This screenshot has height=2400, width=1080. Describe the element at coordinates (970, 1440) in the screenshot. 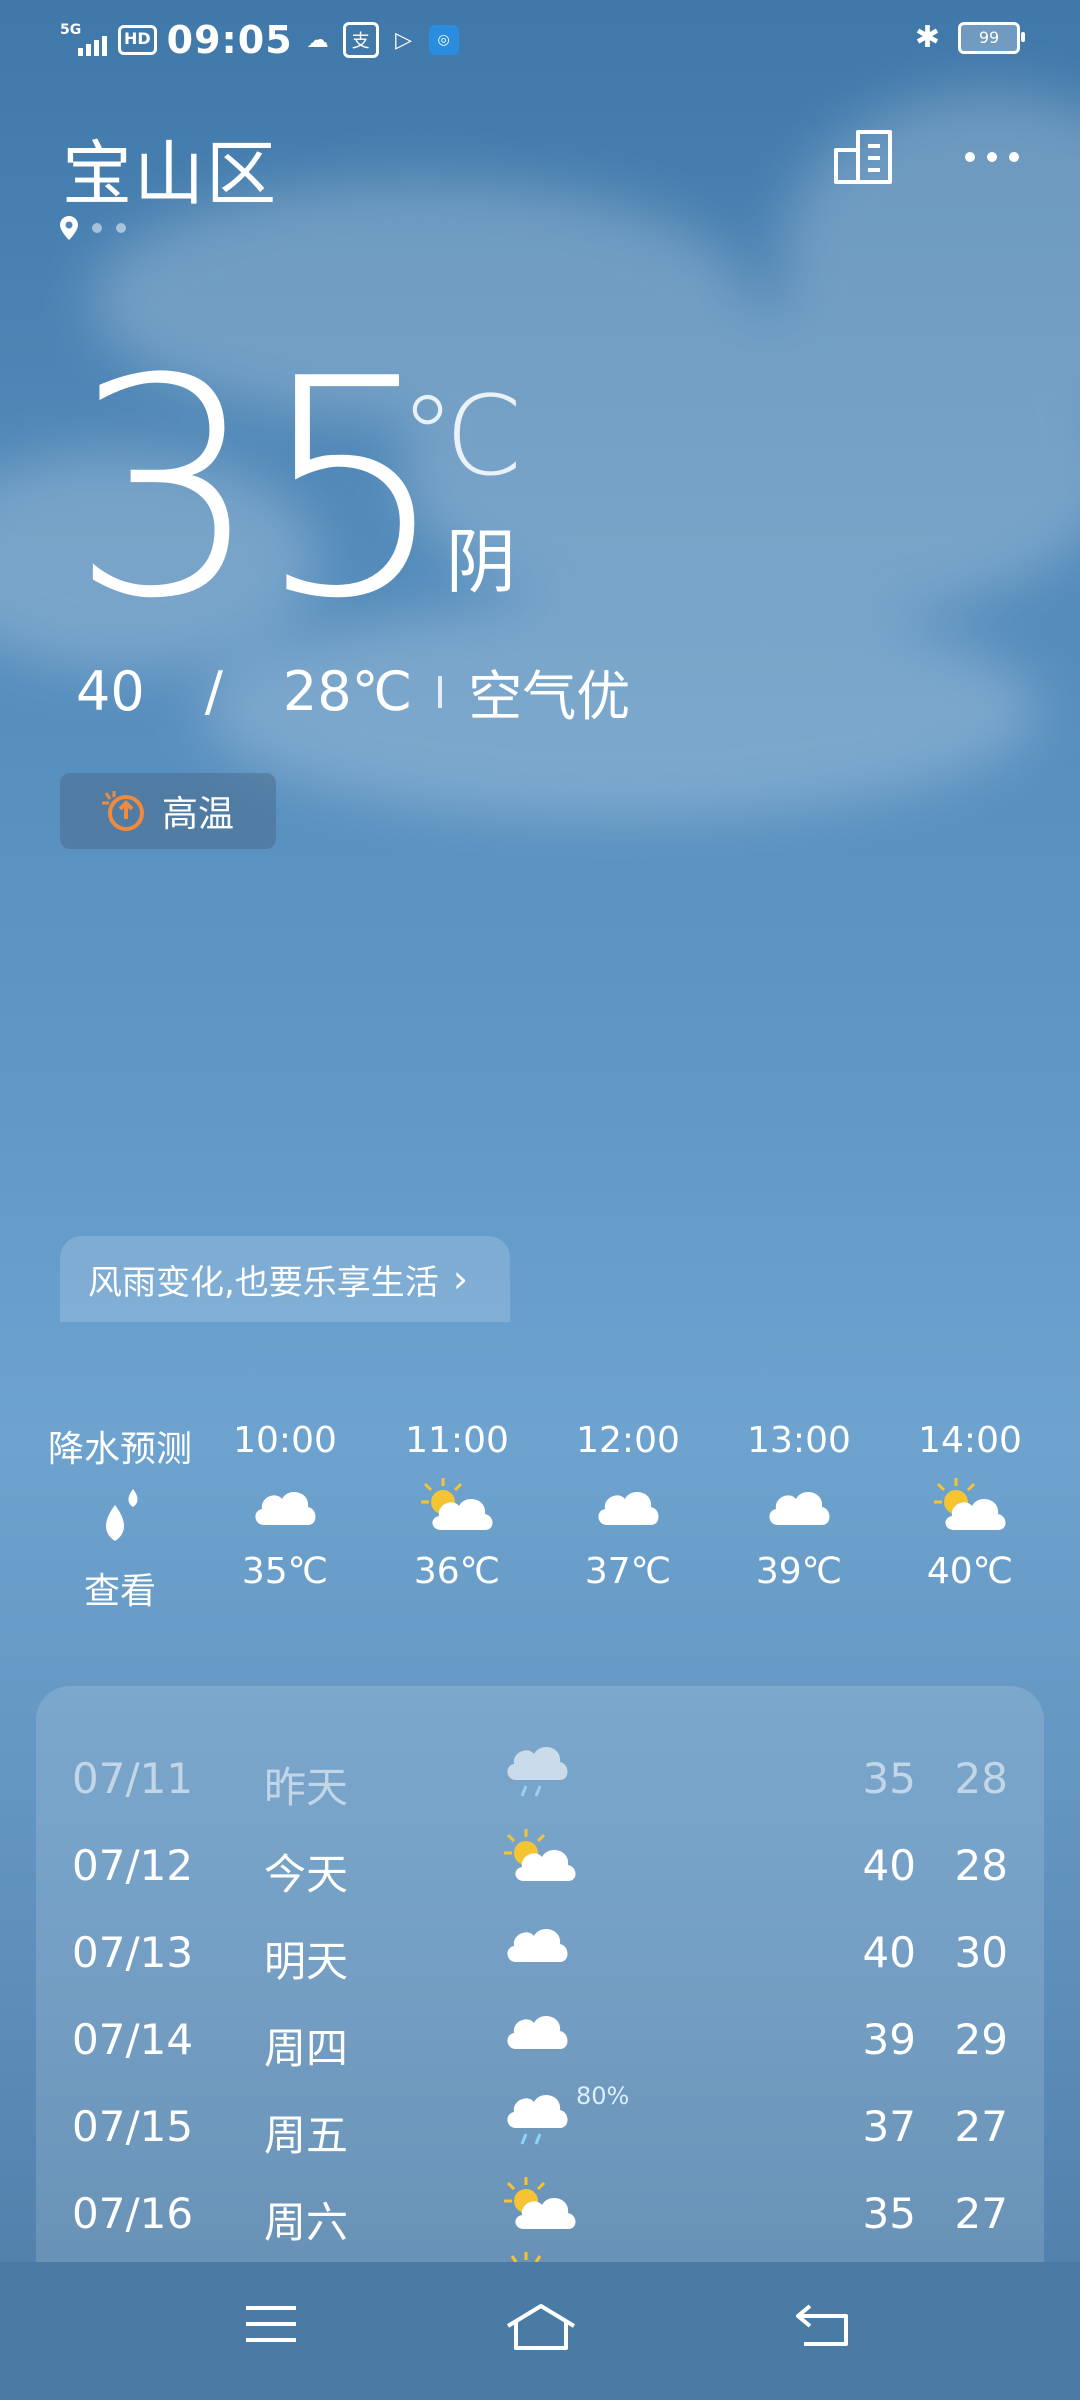

I see `hour-label: 14:00` at that location.